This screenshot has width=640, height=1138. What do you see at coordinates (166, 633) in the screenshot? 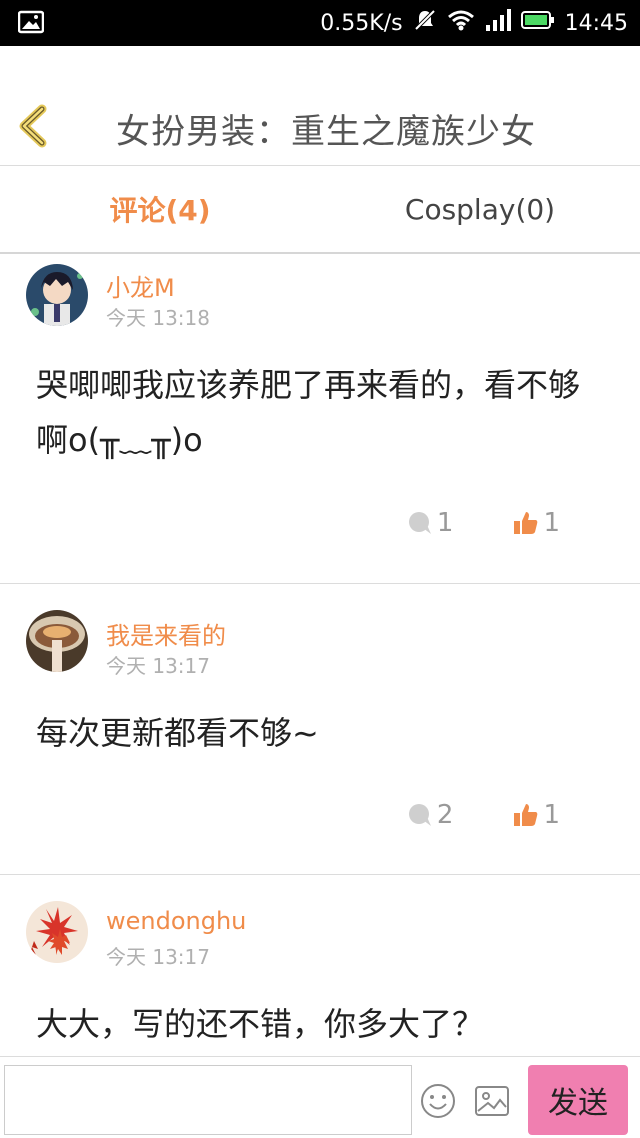
I see `username: 我是来看的` at bounding box center [166, 633].